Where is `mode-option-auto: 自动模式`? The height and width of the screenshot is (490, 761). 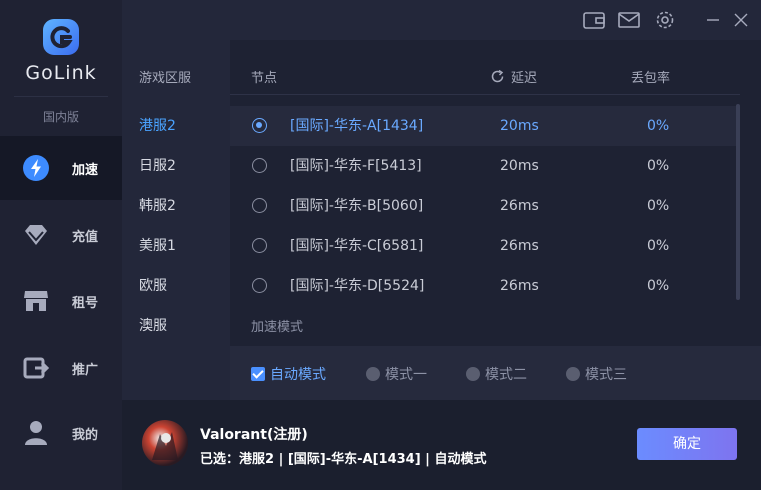 mode-option-auto: 自动模式 is located at coordinates (288, 374).